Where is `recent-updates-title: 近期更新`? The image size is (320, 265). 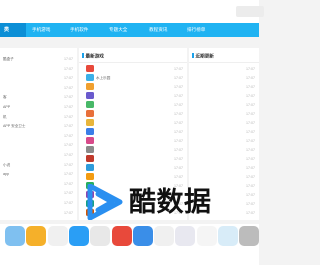 recent-updates-title: 近期更新 is located at coordinates (203, 56).